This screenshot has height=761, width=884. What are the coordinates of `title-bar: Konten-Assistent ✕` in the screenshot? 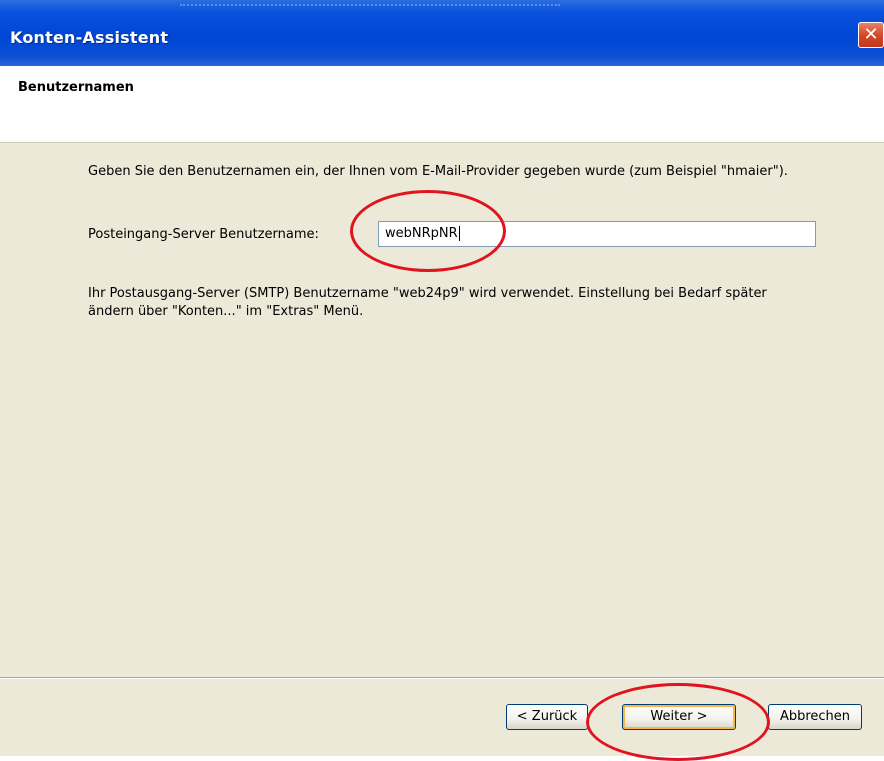 It's located at (442, 33).